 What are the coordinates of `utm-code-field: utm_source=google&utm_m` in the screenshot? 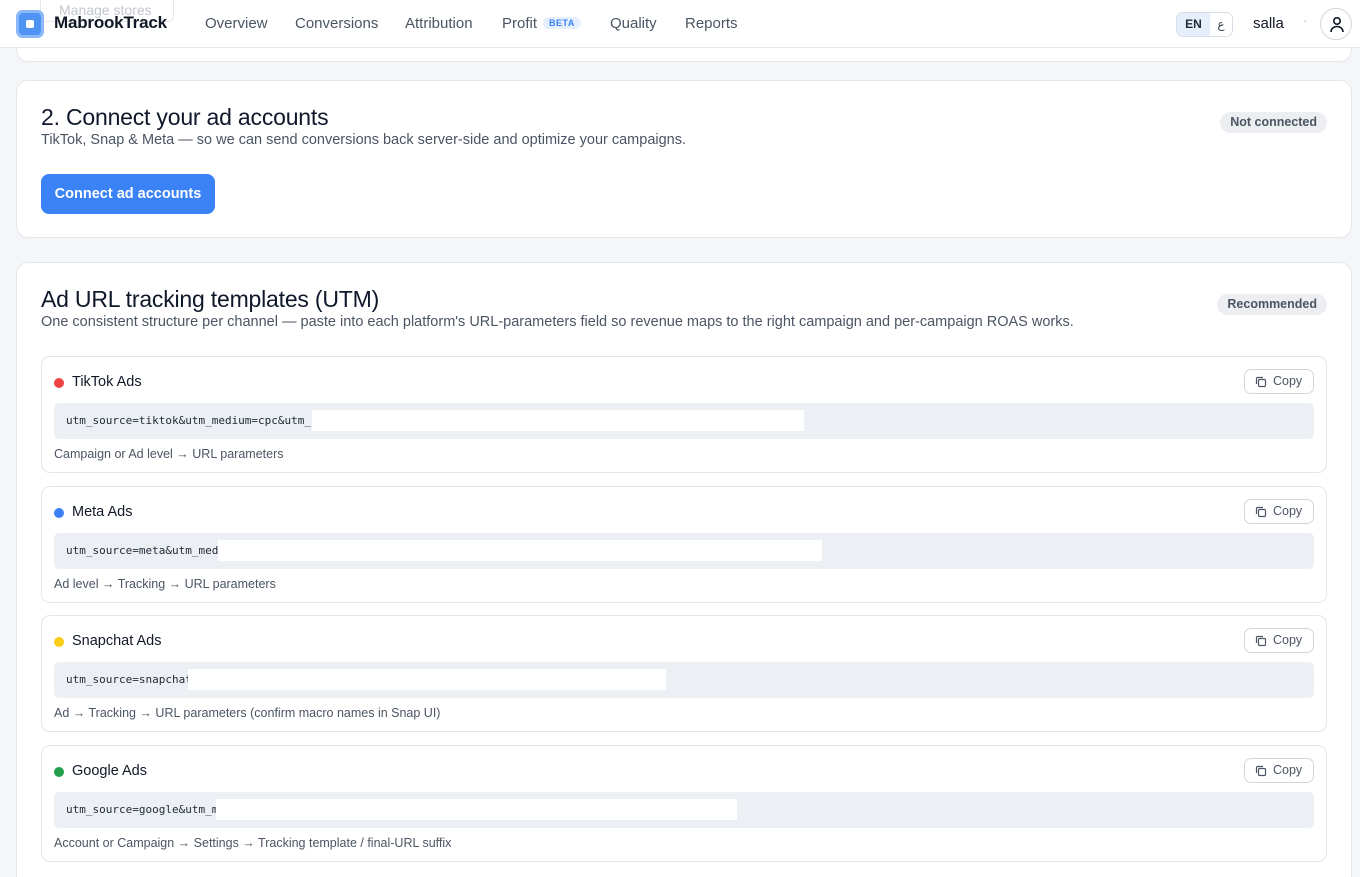 It's located at (684, 810).